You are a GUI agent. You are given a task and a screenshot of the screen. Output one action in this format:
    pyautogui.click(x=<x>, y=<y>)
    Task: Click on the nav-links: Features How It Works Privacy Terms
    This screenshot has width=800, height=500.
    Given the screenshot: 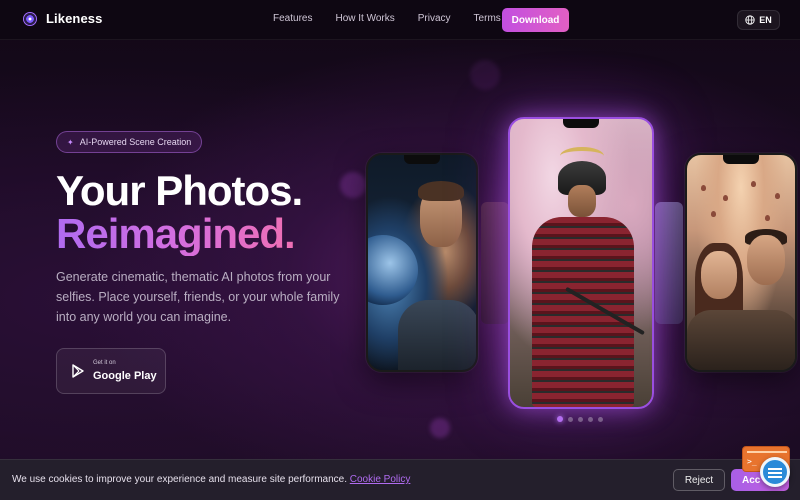 What is the action you would take?
    pyautogui.click(x=398, y=18)
    